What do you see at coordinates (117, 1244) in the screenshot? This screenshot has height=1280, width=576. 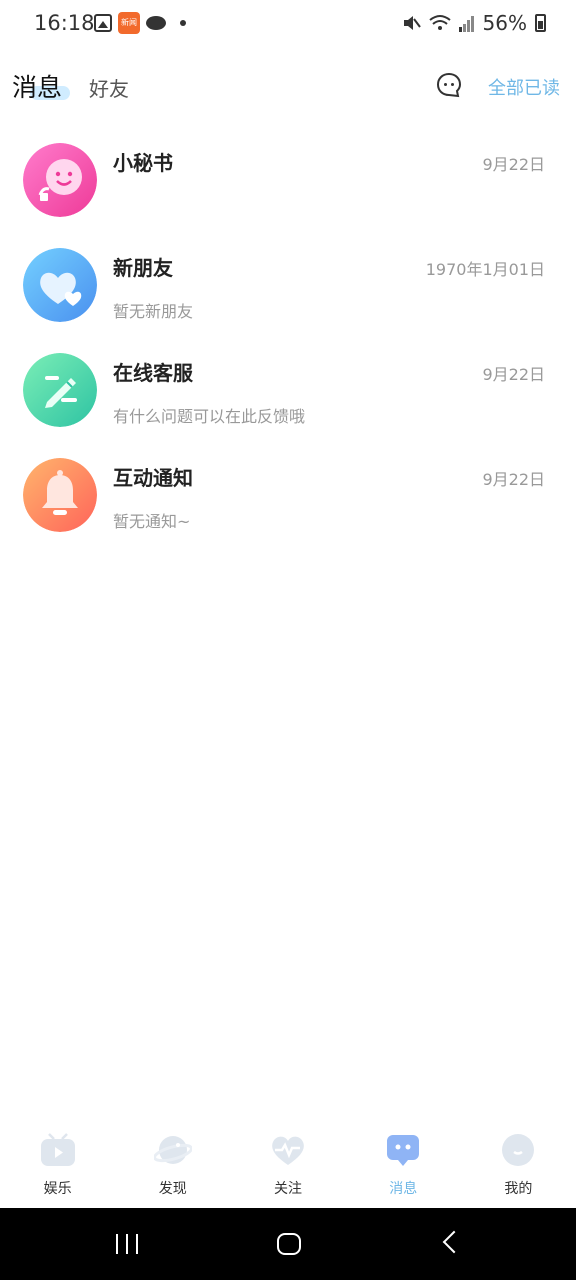 I see `recent-apps-icon` at bounding box center [117, 1244].